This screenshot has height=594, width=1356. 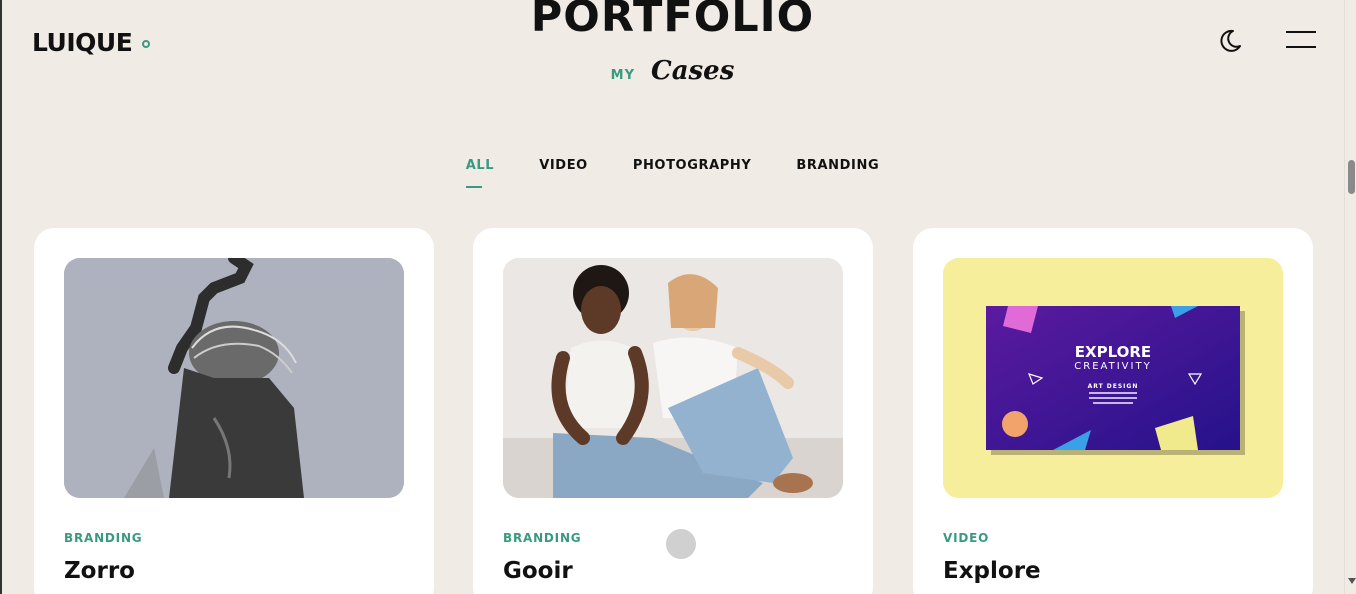 I want to click on vertical-scrollbar, so click(x=1350, y=297).